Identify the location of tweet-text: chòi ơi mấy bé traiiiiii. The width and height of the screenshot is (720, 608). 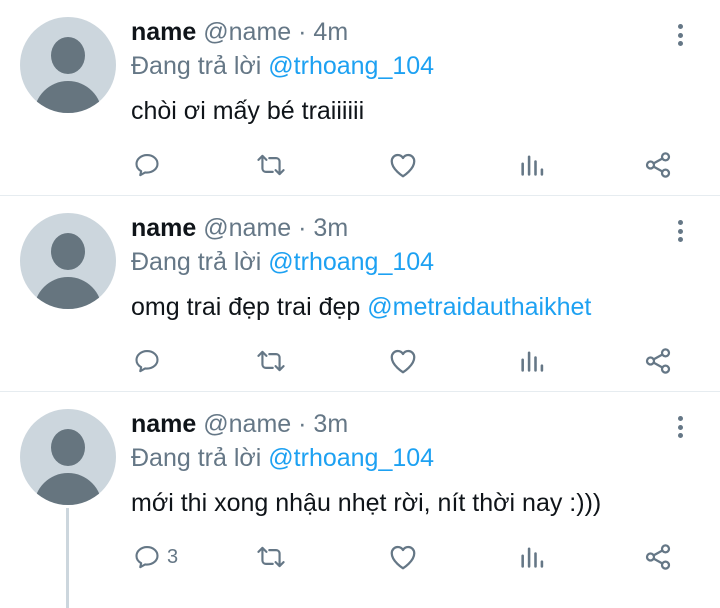
(247, 111).